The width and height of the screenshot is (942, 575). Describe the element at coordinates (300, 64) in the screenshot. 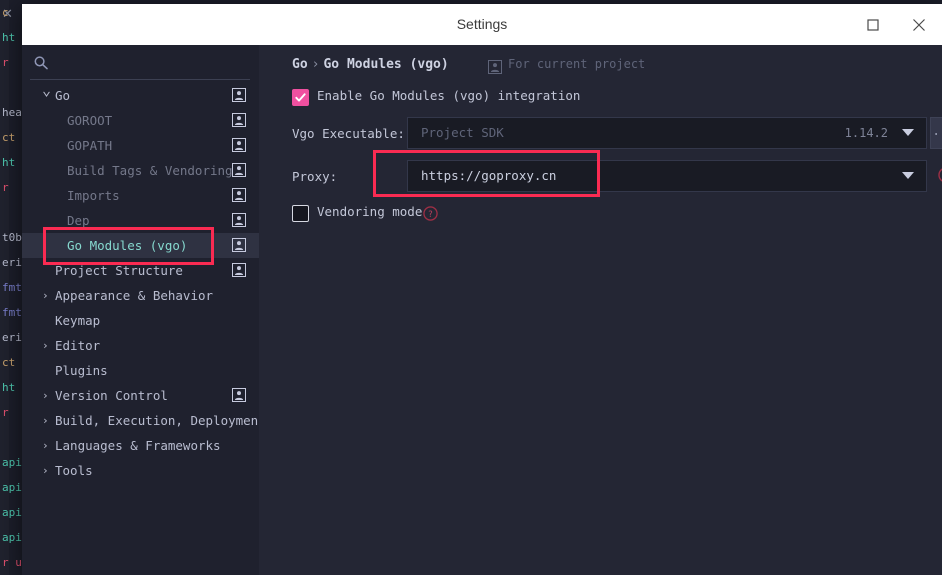

I see `breadcrumb-root: Go` at that location.